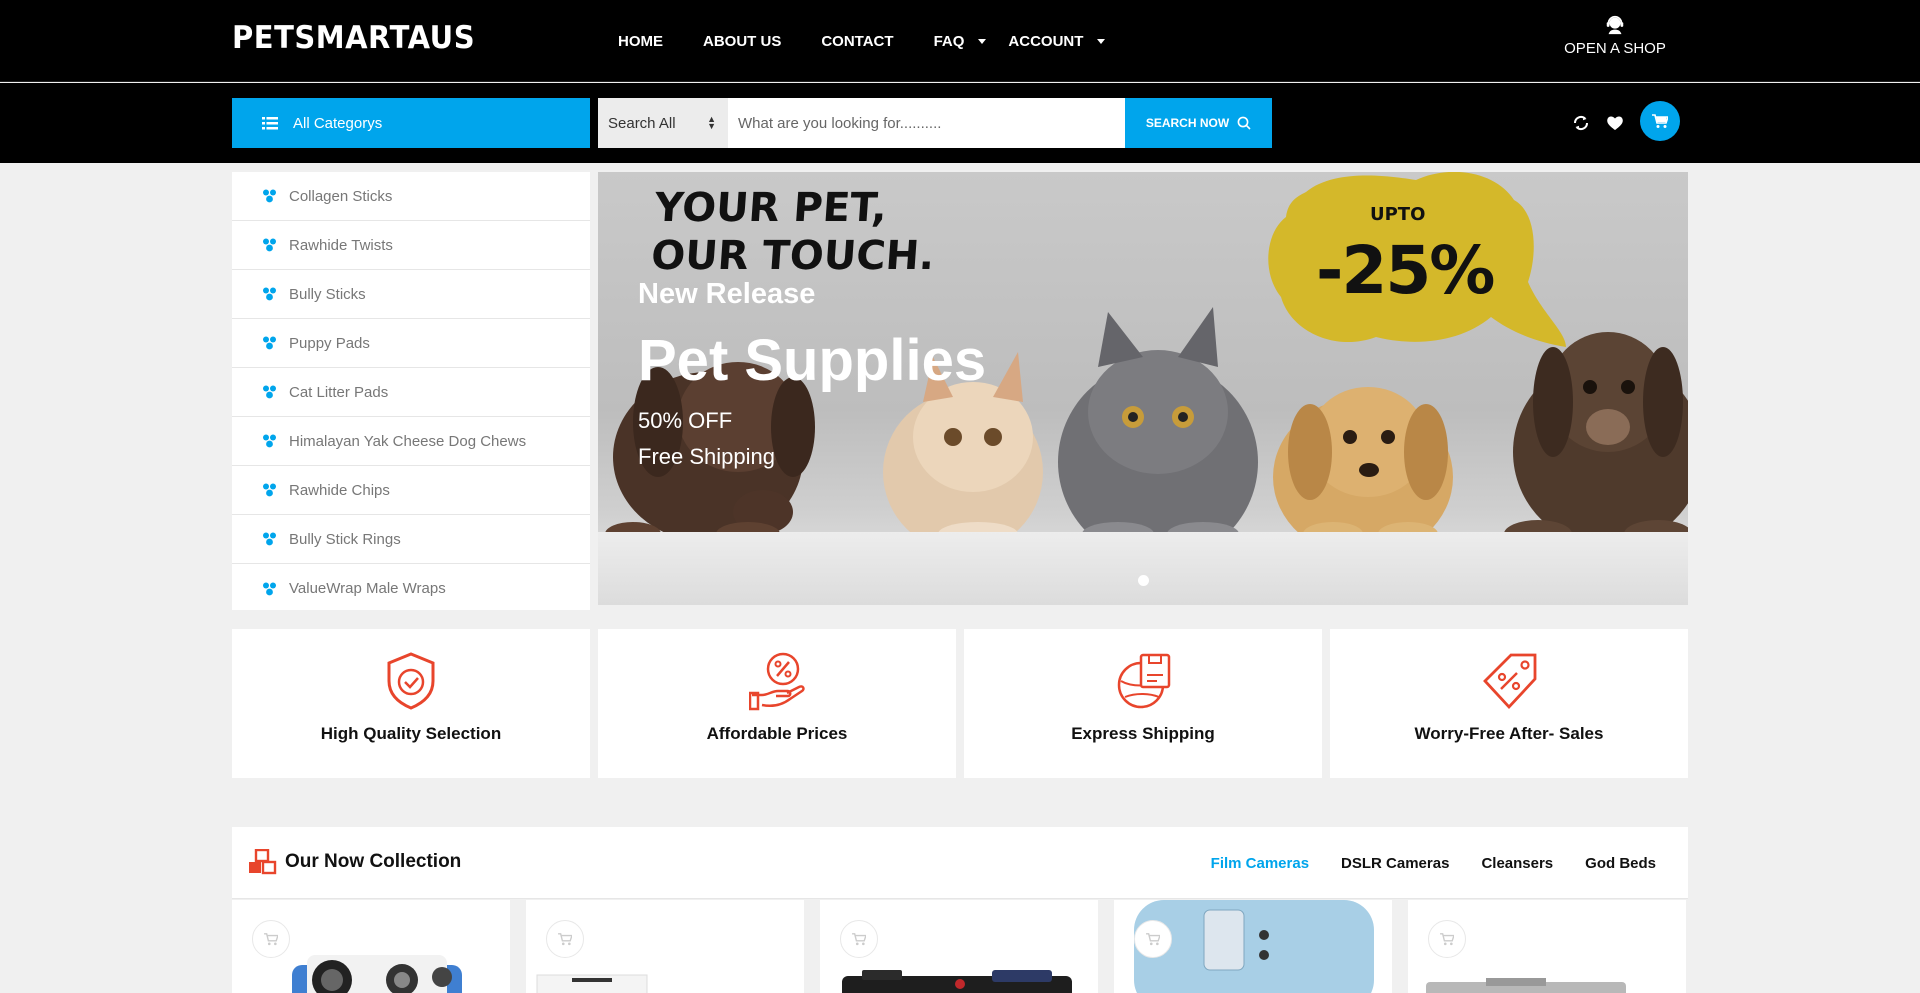  I want to click on search-bar: All Categorys Search All ▲▼ SEARCH NOW, so click(960, 123).